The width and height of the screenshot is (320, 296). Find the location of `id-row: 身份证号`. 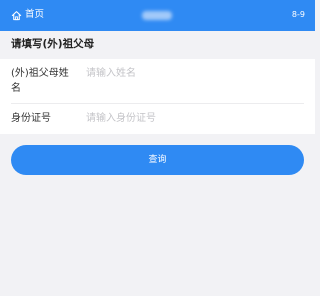

id-row: 身份证号 is located at coordinates (157, 118).